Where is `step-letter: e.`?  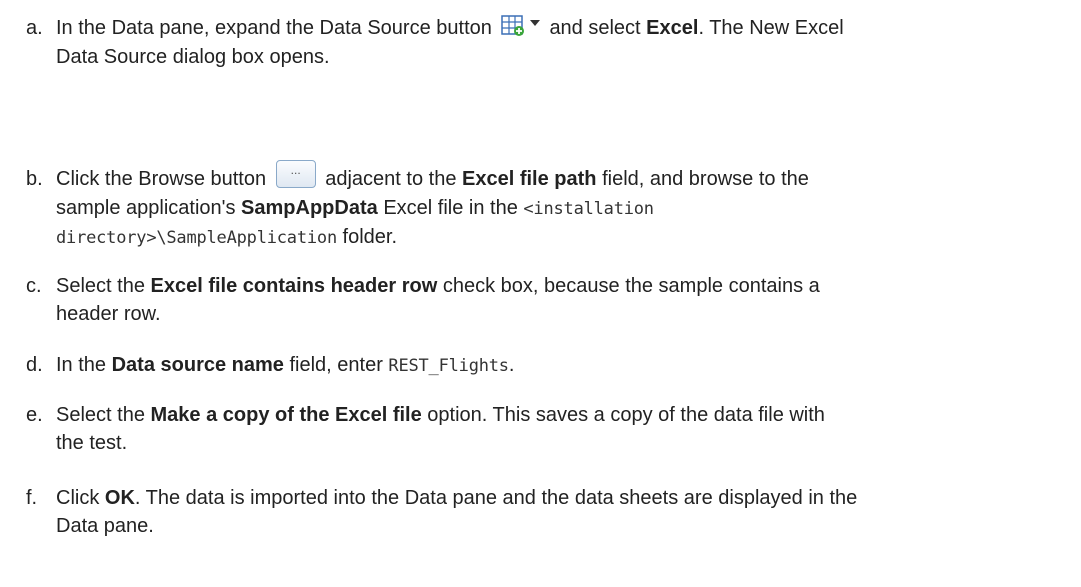 step-letter: e. is located at coordinates (34, 415).